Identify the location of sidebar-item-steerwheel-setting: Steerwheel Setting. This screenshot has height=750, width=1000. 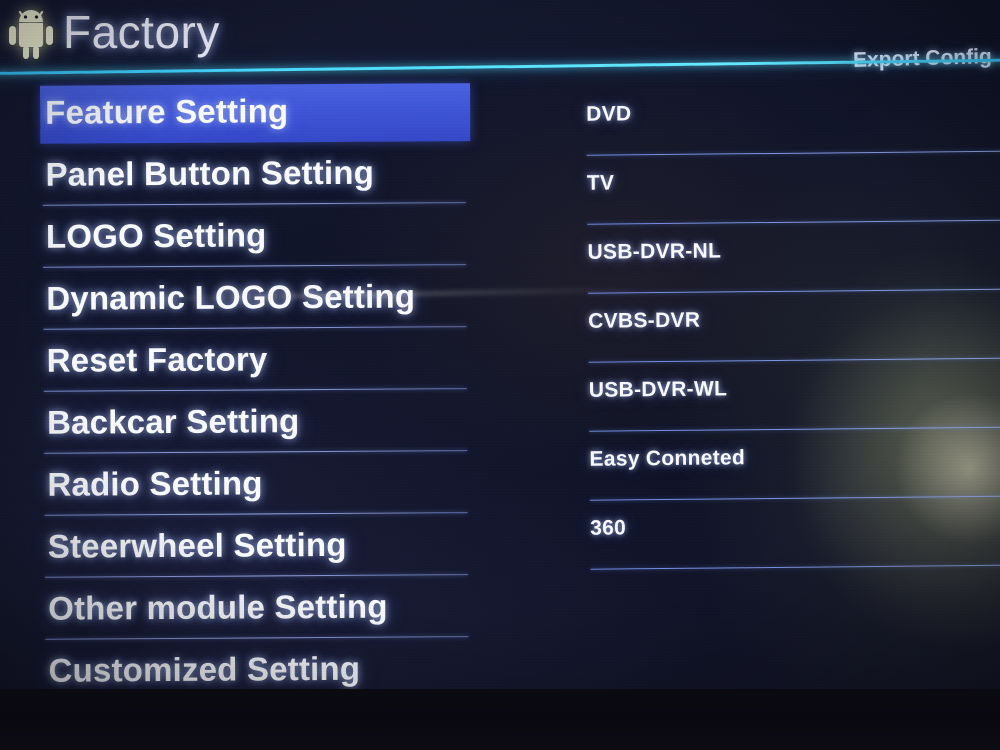
(253, 551).